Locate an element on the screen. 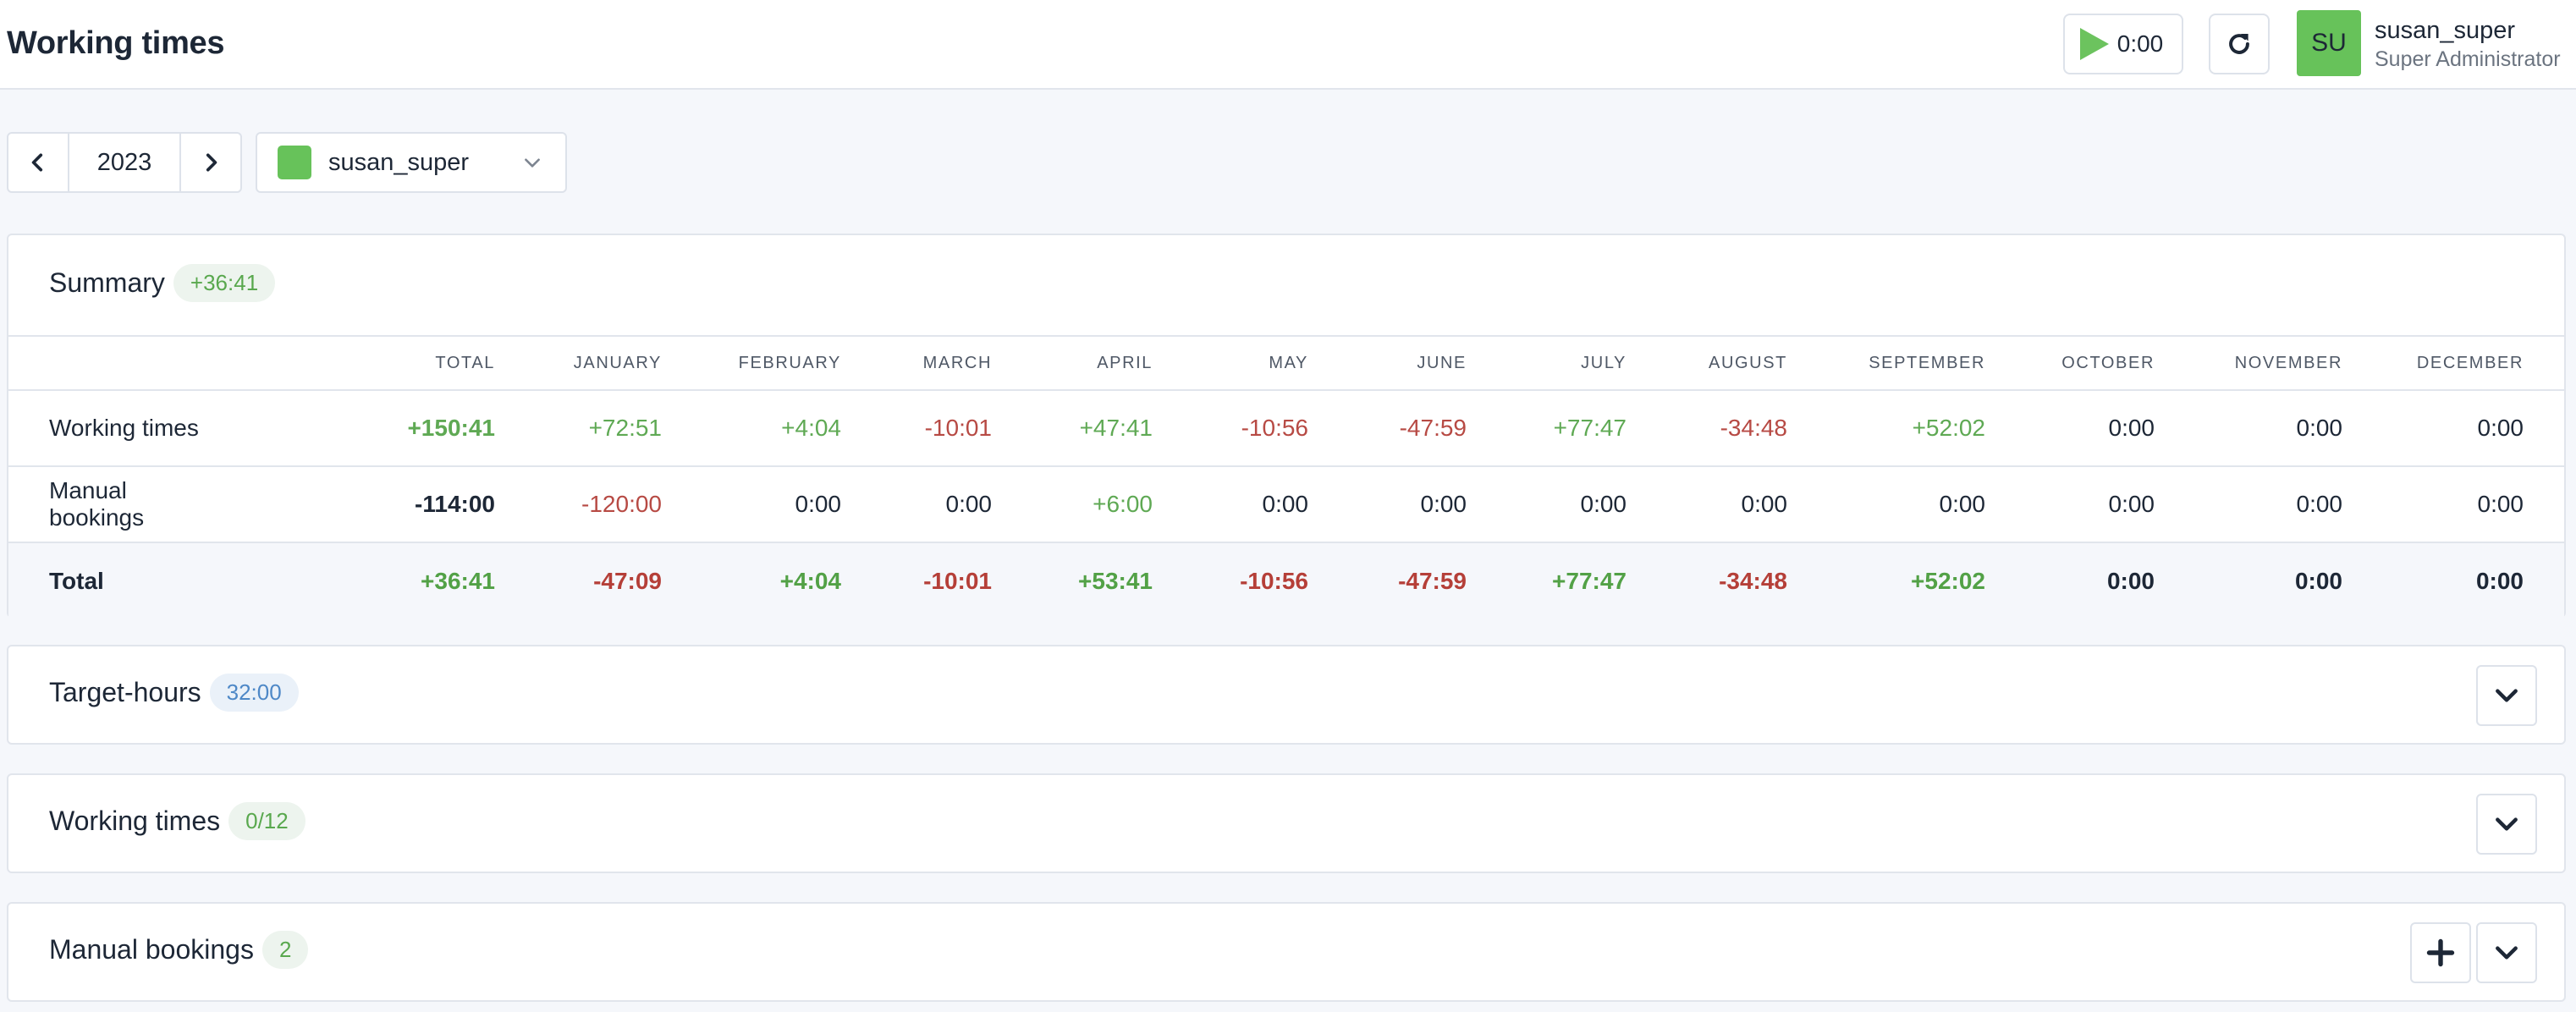 Image resolution: width=2576 pixels, height=1012 pixels. user-select: susan_super is located at coordinates (411, 162).